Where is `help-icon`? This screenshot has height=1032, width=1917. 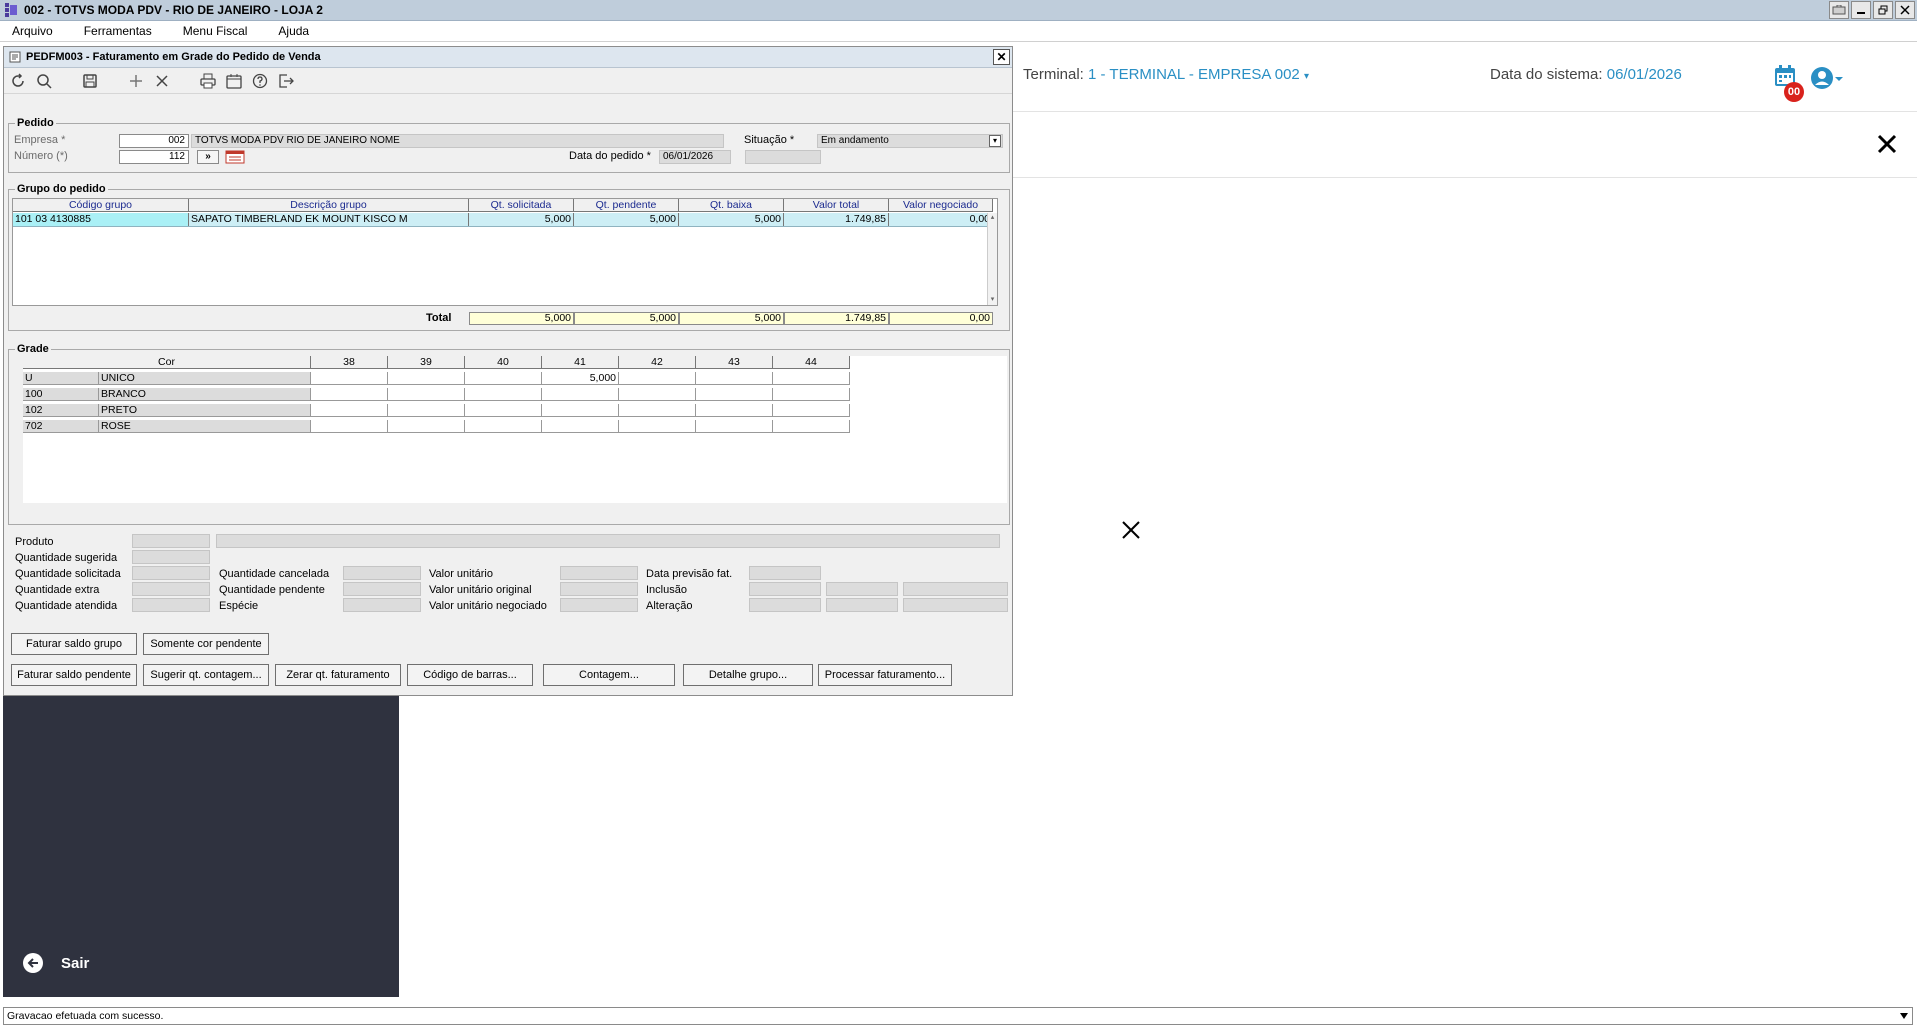 help-icon is located at coordinates (260, 81).